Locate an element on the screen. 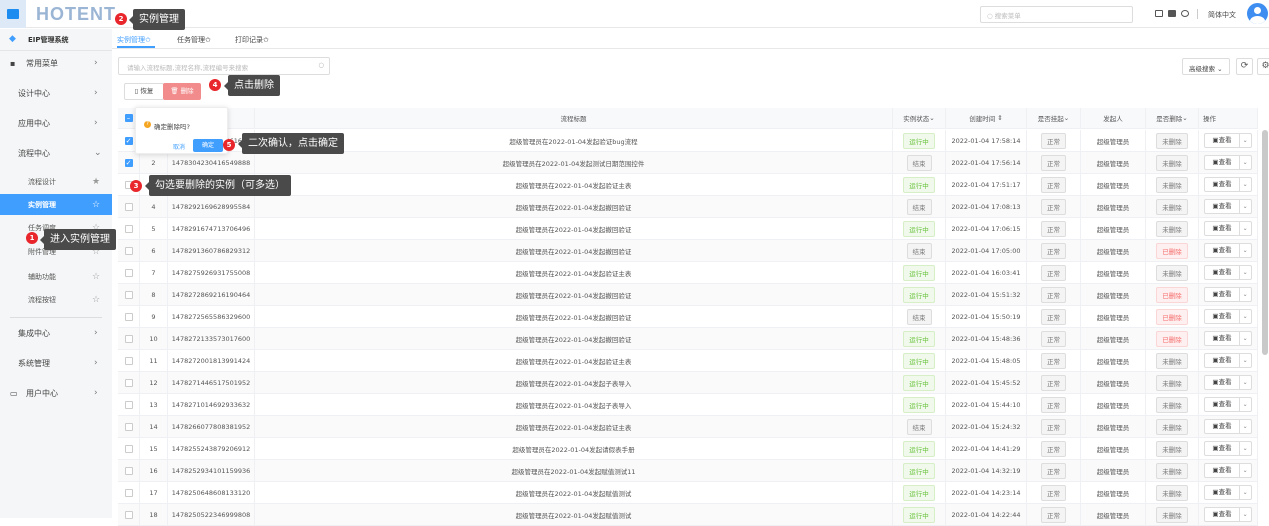 Image resolution: width=1269 pixels, height=526 pixels. instance-title: 超级管理员在2022-01-04发起测试日期范围控件 is located at coordinates (574, 163).